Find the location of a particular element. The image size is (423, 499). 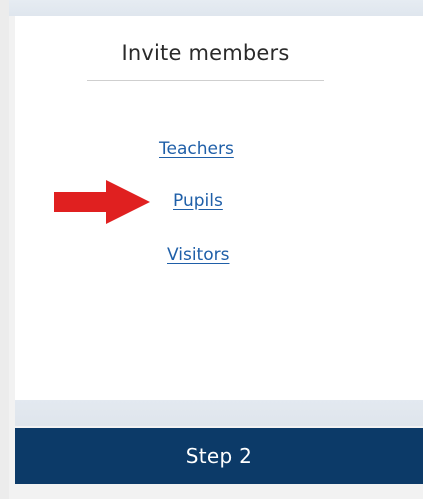

pupils-link: Pupils is located at coordinates (198, 201).